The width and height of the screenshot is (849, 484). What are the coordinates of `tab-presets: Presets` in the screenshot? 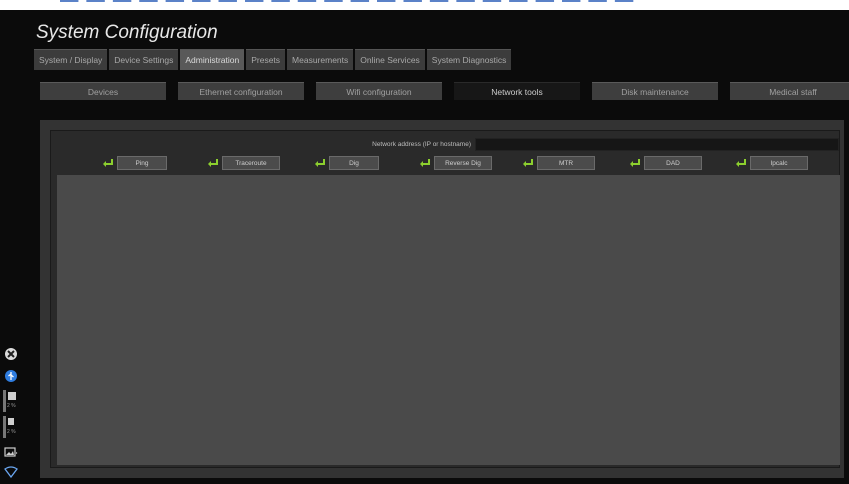 It's located at (266, 59).